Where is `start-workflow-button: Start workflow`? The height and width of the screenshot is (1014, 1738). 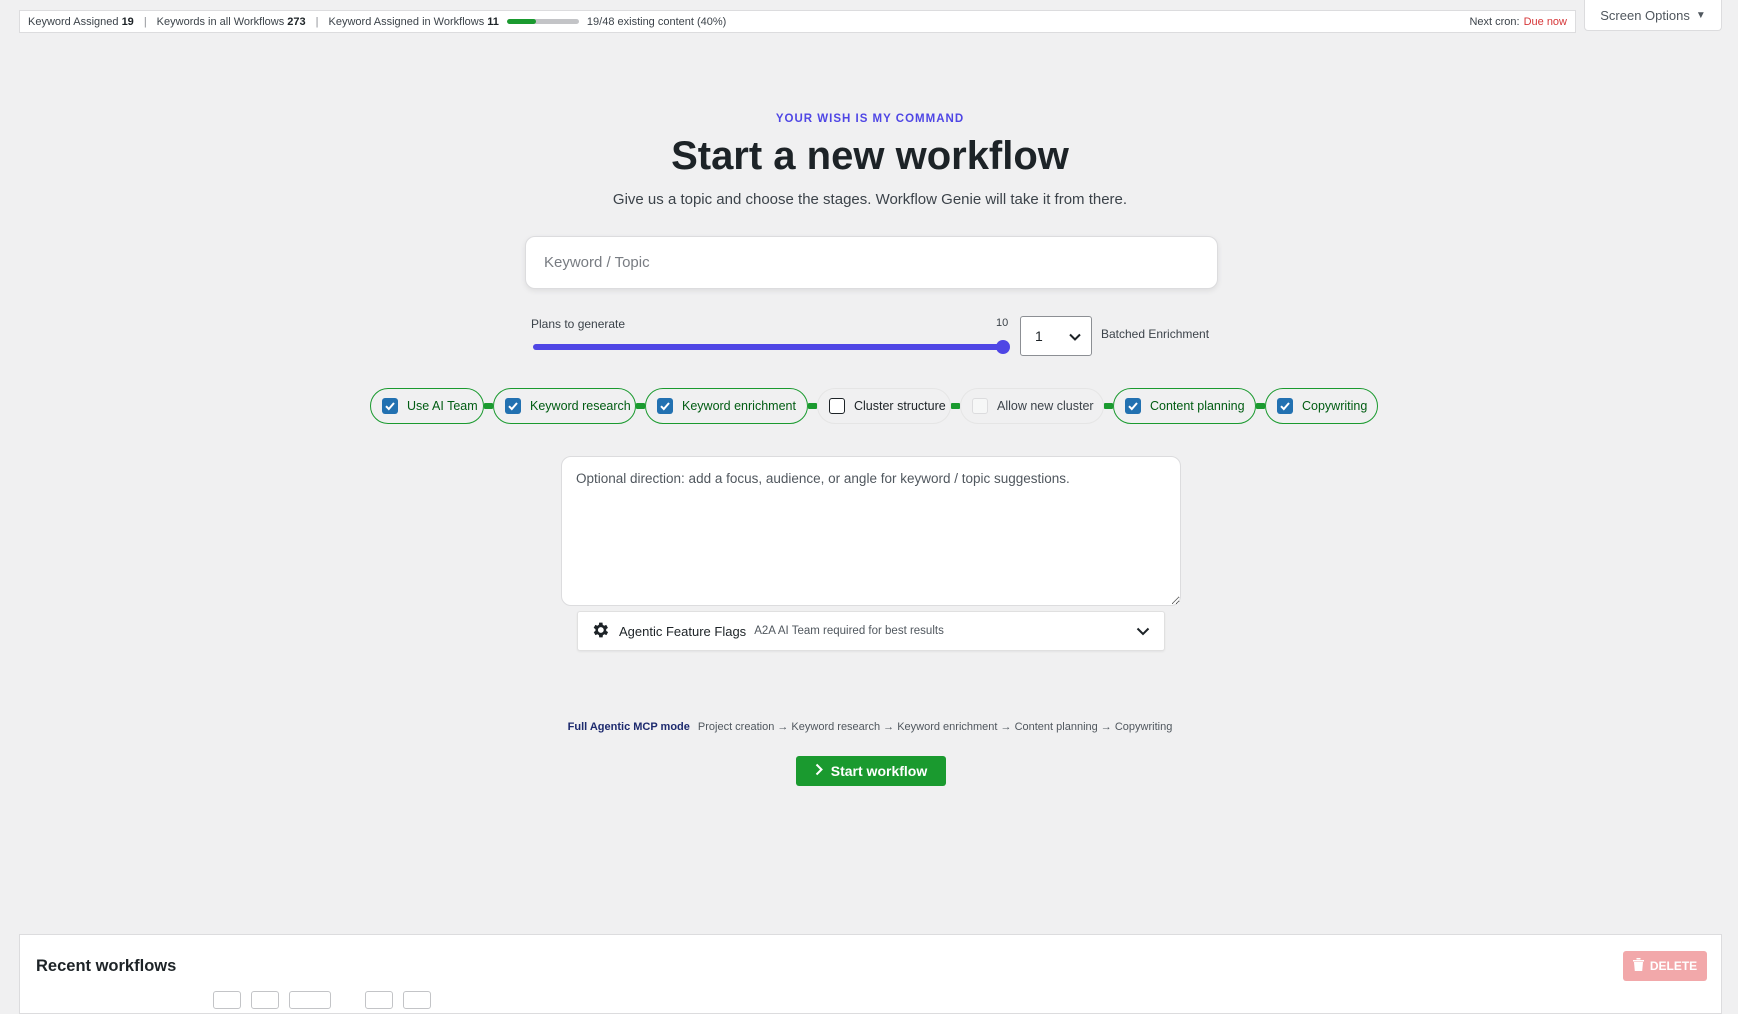
start-workflow-button: Start workflow is located at coordinates (871, 771).